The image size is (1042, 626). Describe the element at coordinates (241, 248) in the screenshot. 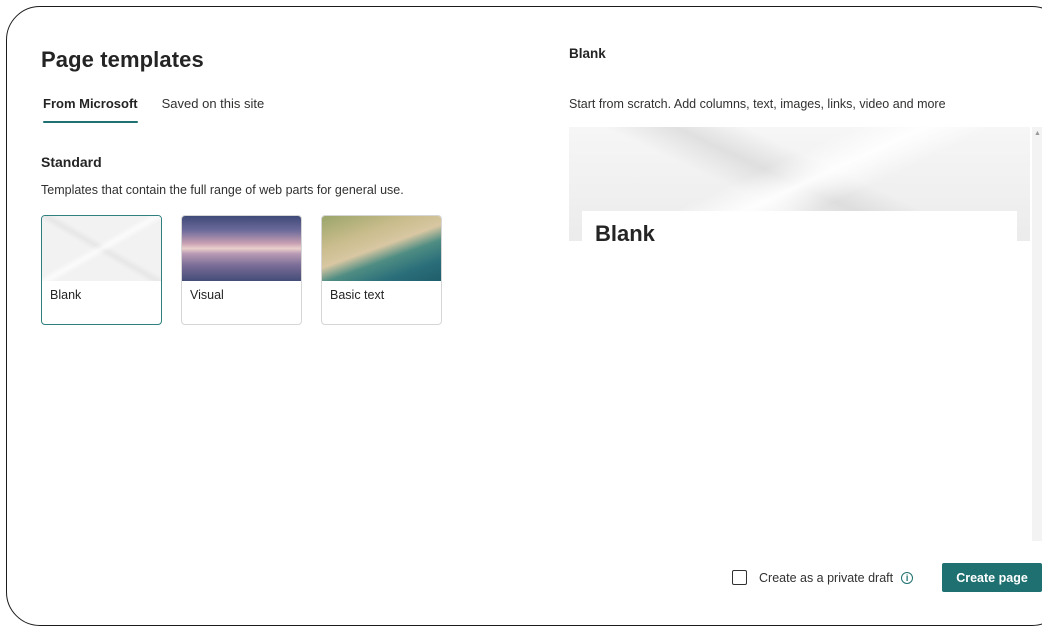

I see `template-thumbnail-visual` at that location.